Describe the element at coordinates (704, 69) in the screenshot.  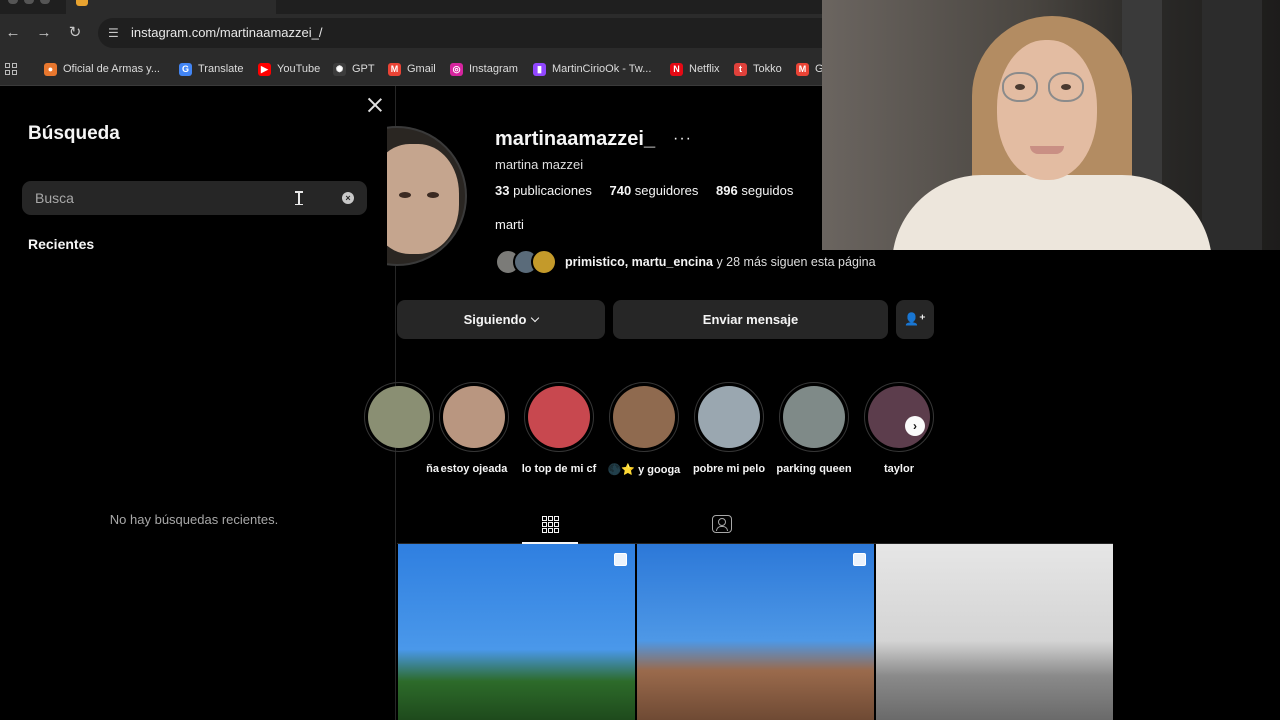
I see `bookmark-label: Netflix` at that location.